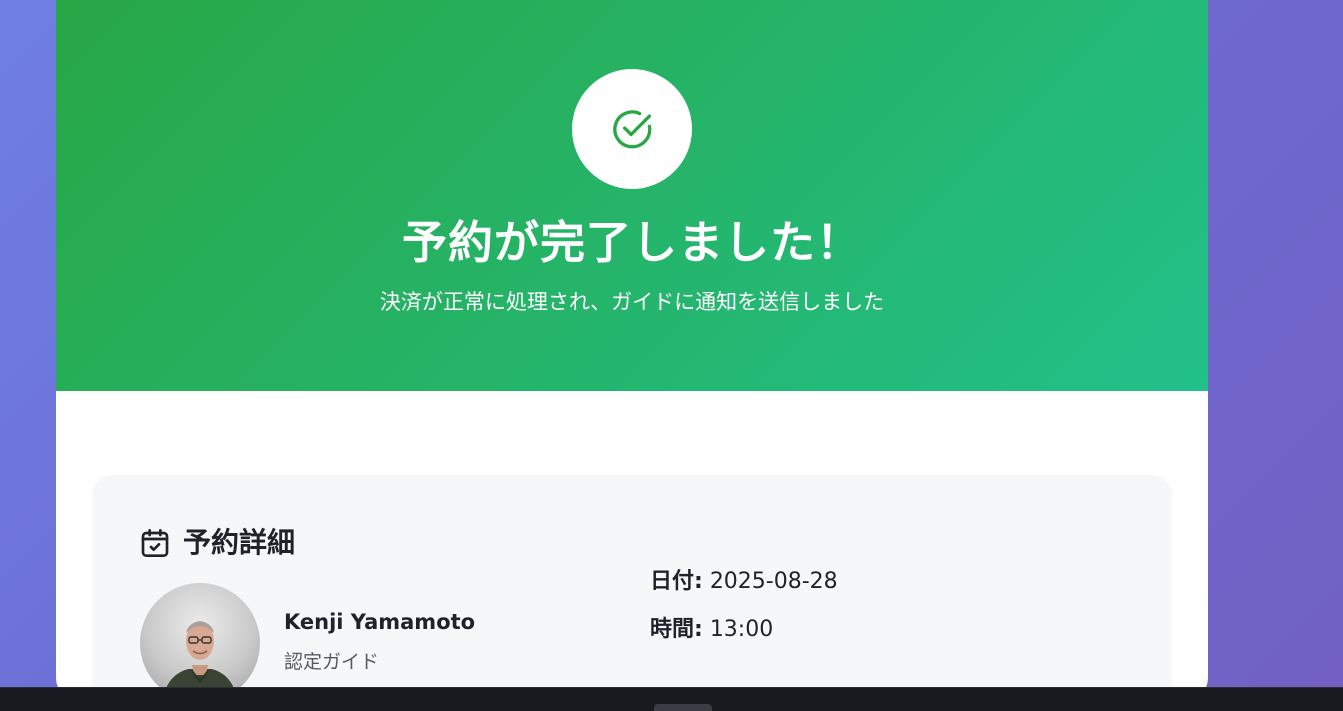 Image resolution: width=1343 pixels, height=711 pixels. I want to click on page-title: 予約が完了しました！, so click(631, 242).